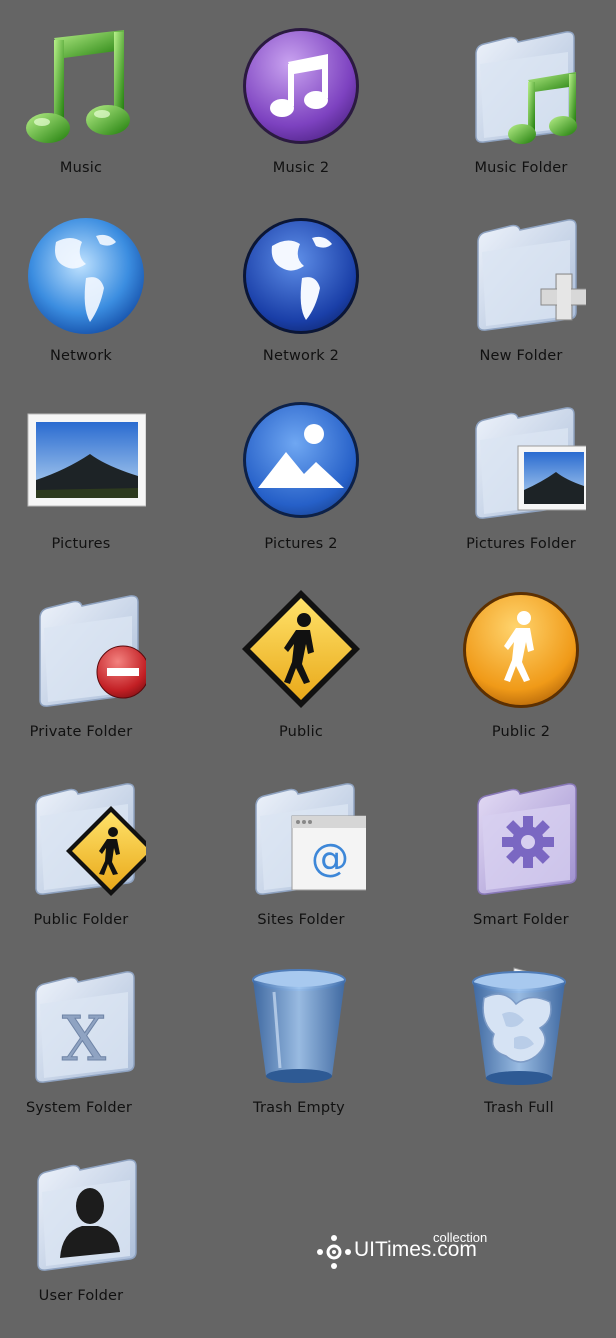 The height and width of the screenshot is (1338, 616). What do you see at coordinates (81, 356) in the screenshot?
I see `icon-label: Network` at bounding box center [81, 356].